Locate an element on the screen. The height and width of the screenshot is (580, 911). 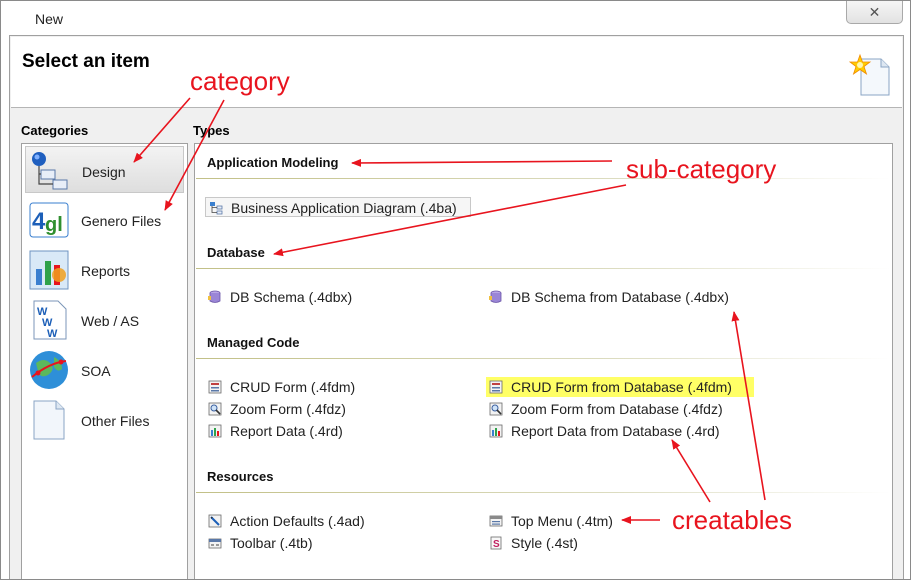
annotation-sub-category: sub-category is located at coordinates (701, 169).